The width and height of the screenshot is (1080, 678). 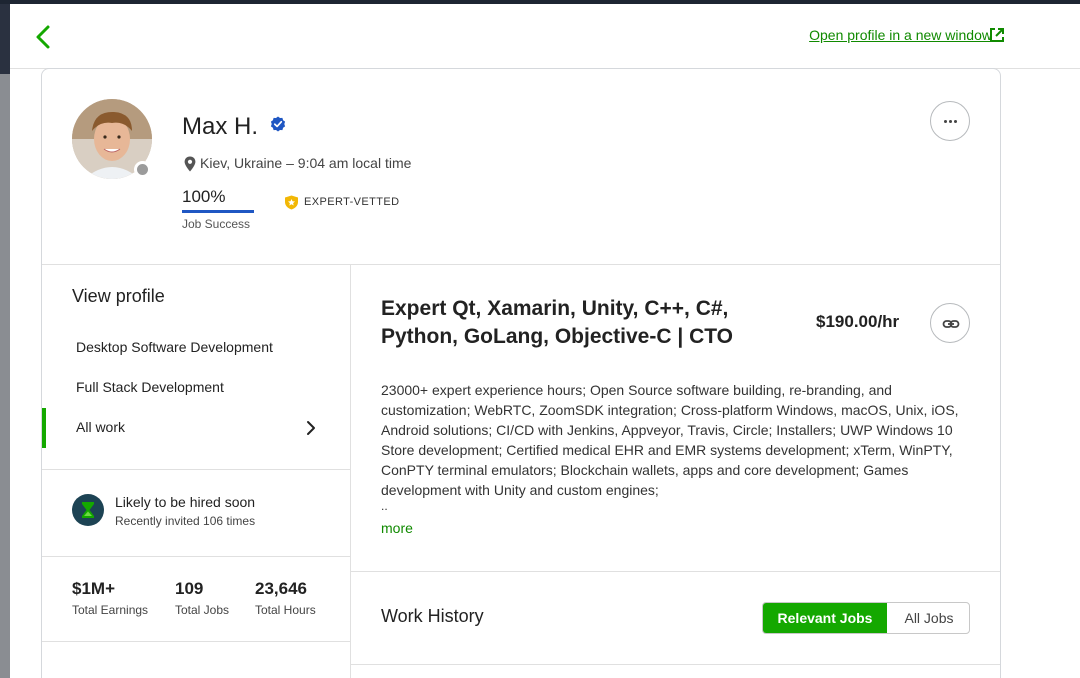 I want to click on open-profile-link: Open profile in a new window, so click(x=900, y=35).